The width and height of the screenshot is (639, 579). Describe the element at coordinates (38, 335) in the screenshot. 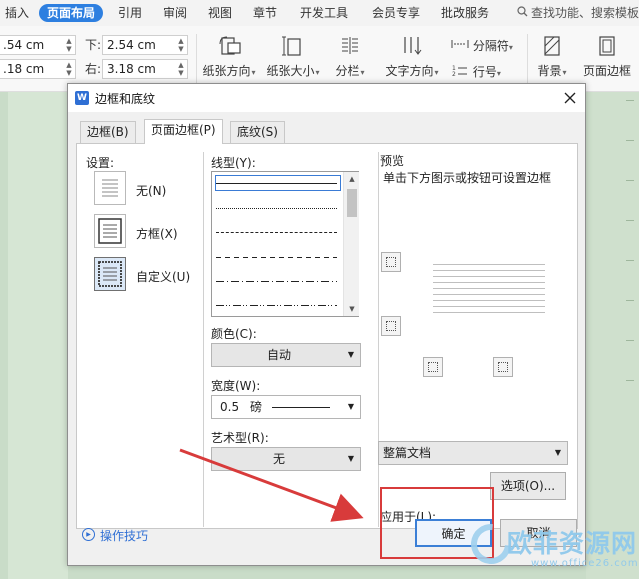

I see `document-page` at that location.